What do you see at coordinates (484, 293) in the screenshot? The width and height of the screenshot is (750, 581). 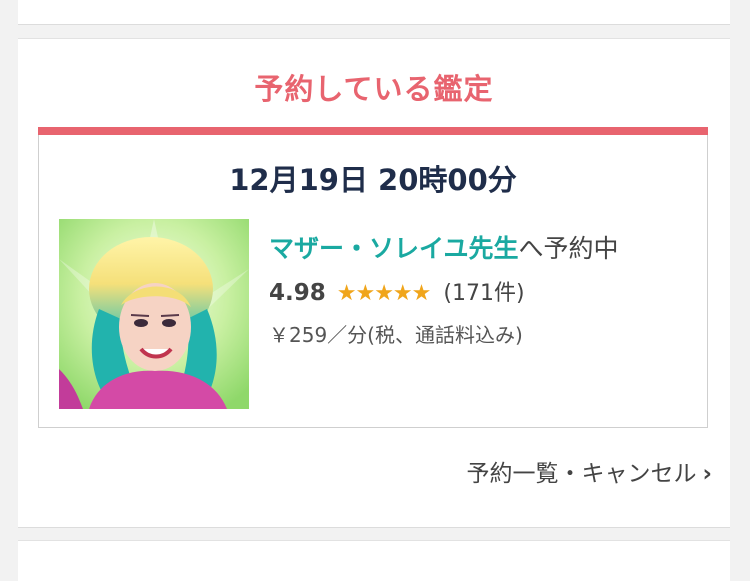 I see `review-count: (171件)` at bounding box center [484, 293].